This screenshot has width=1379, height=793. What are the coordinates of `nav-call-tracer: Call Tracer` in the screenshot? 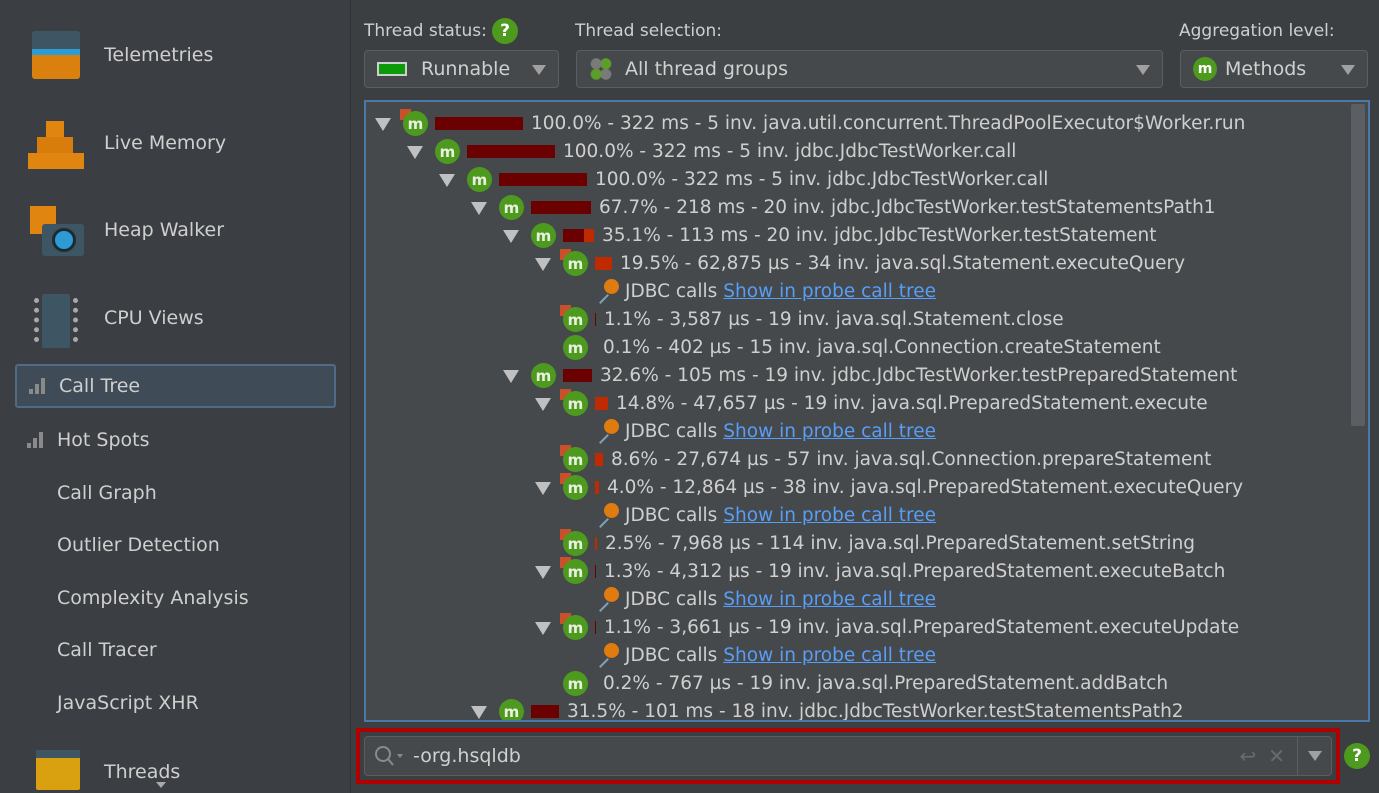 It's located at (175, 650).